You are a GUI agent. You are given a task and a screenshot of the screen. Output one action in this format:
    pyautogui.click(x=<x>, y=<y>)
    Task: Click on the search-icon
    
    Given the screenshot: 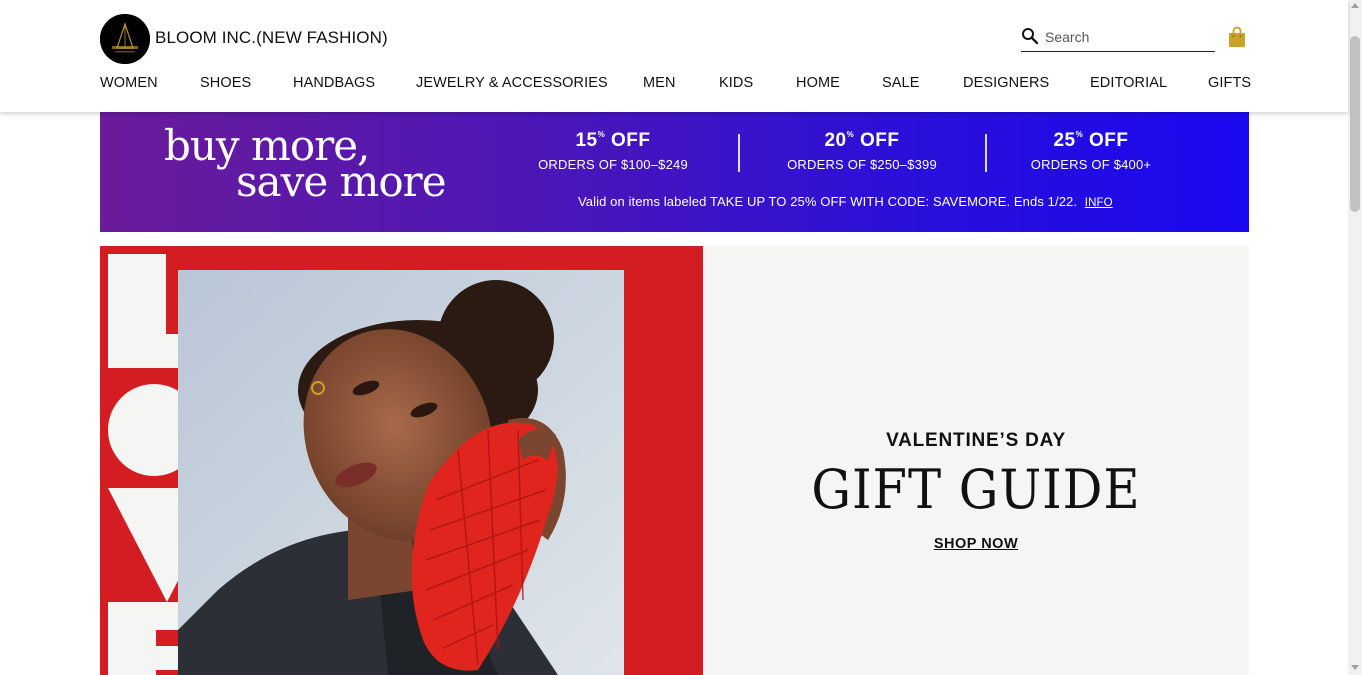 What is the action you would take?
    pyautogui.click(x=1030, y=36)
    